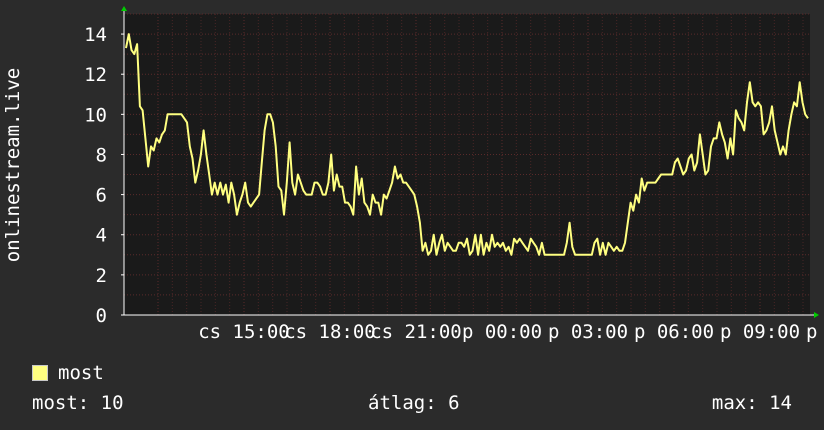  Describe the element at coordinates (95, 115) in the screenshot. I see `y-tick-label: 10` at that location.